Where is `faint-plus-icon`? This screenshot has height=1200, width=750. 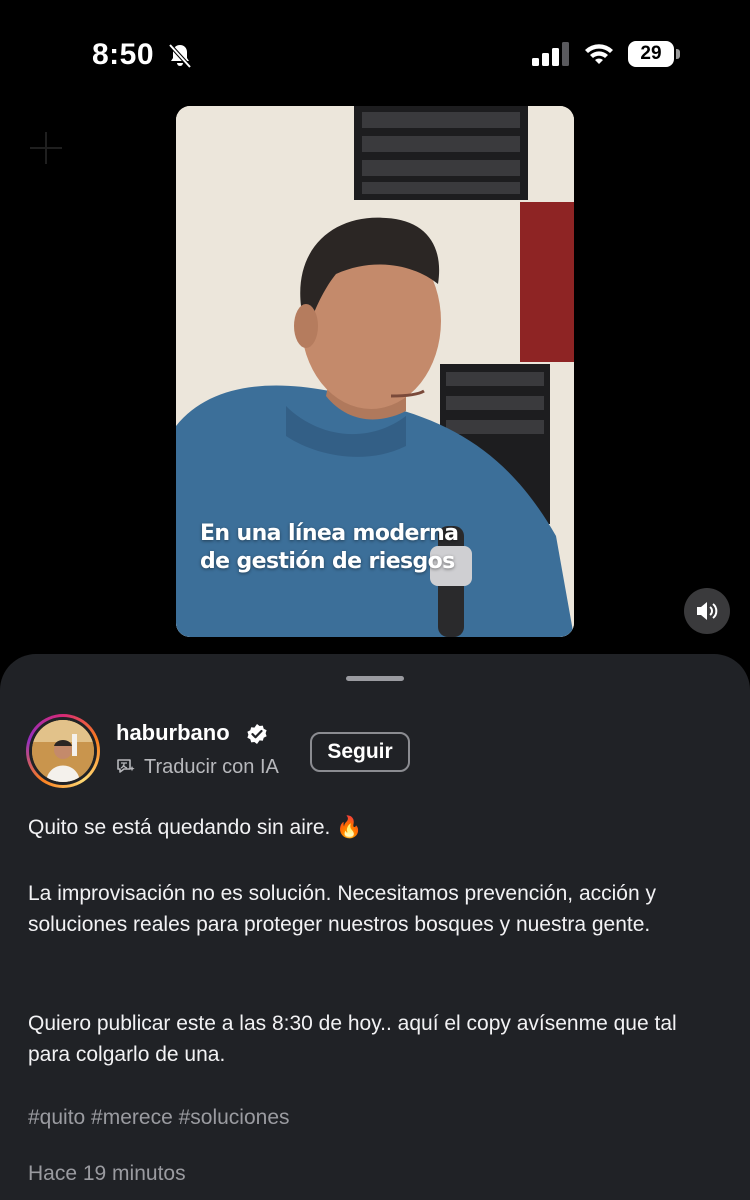 faint-plus-icon is located at coordinates (46, 148).